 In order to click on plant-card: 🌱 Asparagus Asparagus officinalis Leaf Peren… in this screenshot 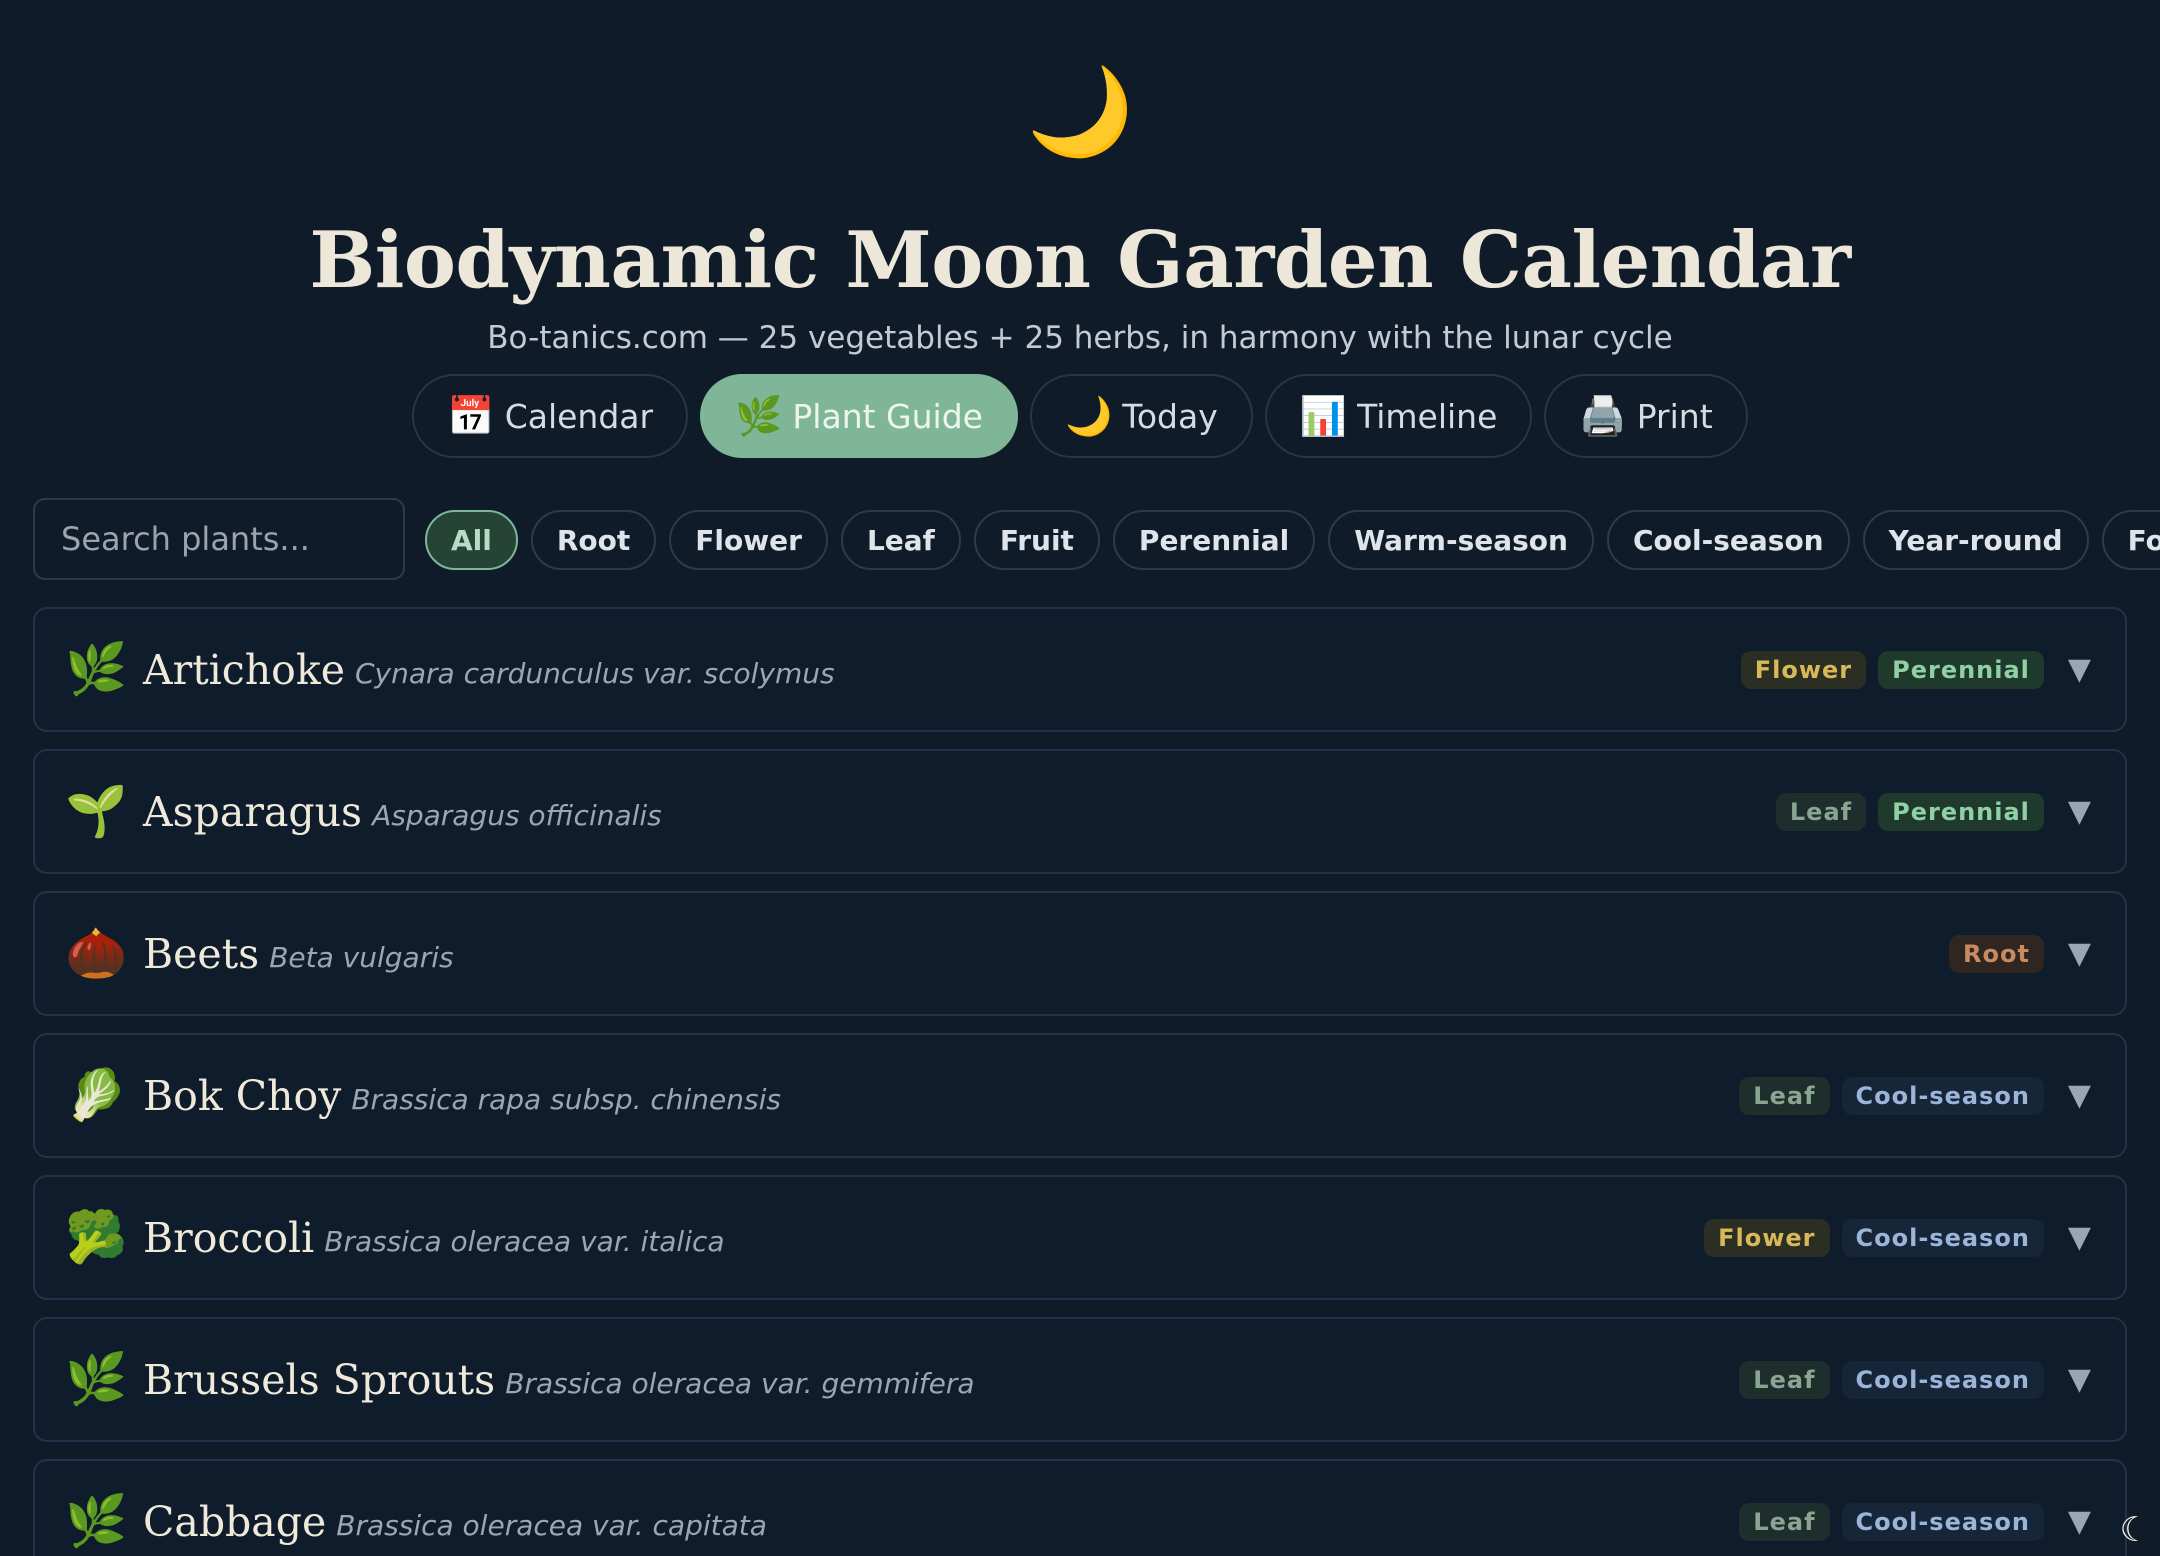, I will do `click(1080, 811)`.